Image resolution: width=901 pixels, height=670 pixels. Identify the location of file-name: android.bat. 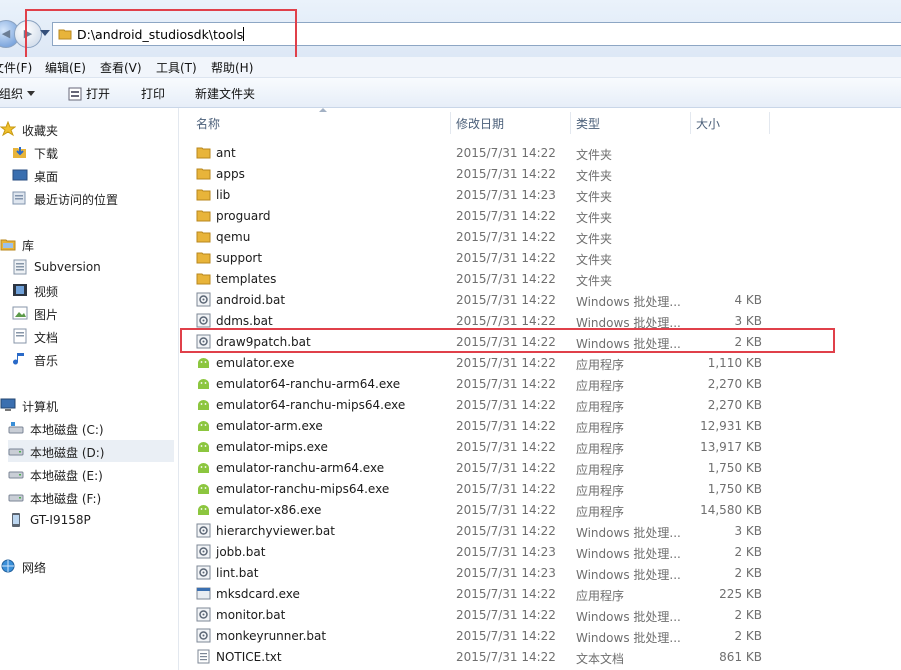
(251, 300).